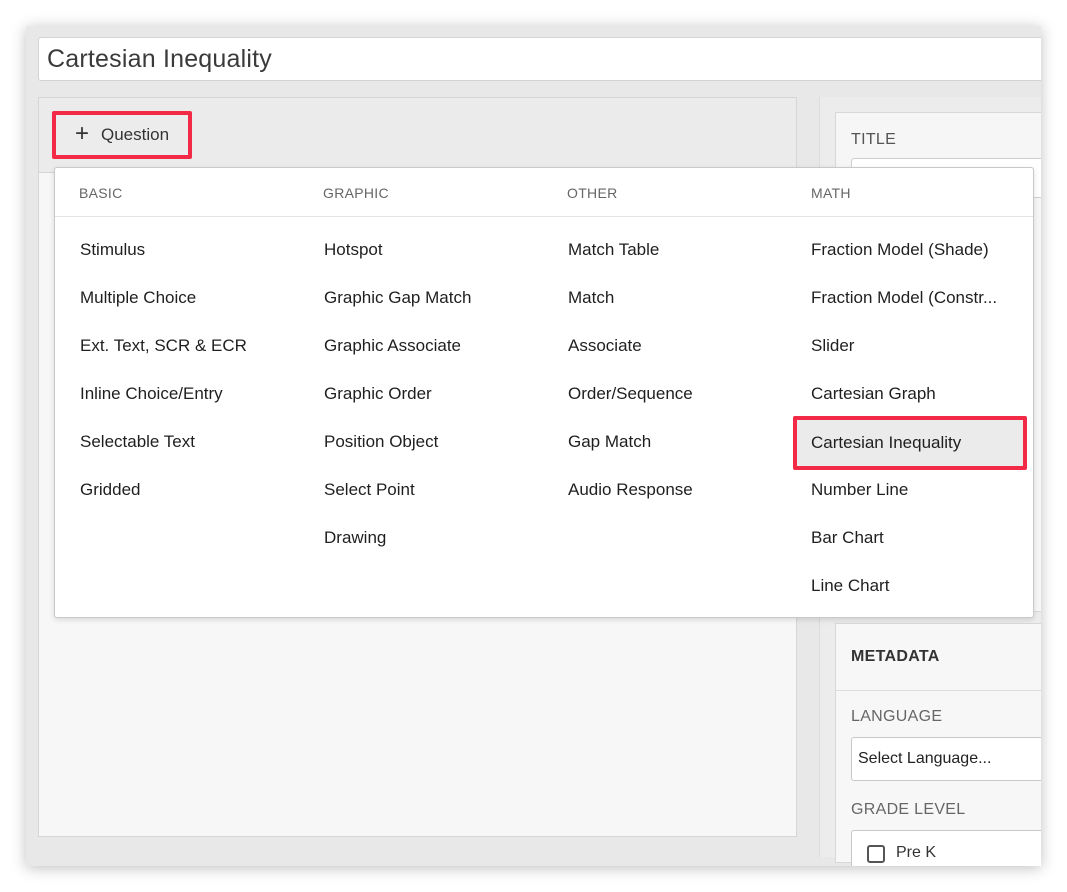 The image size is (1067, 892). Describe the element at coordinates (110, 490) in the screenshot. I see `menu-item: Gridded` at that location.